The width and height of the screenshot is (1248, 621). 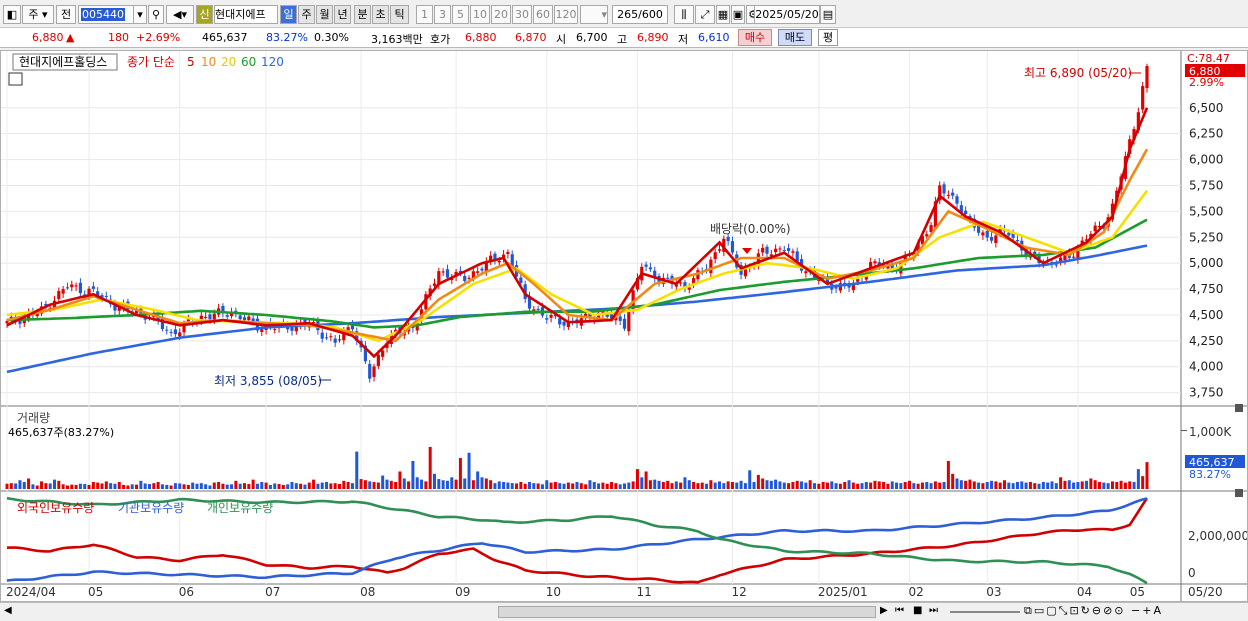 What do you see at coordinates (828, 14) in the screenshot?
I see `calendar-icon: ▤` at bounding box center [828, 14].